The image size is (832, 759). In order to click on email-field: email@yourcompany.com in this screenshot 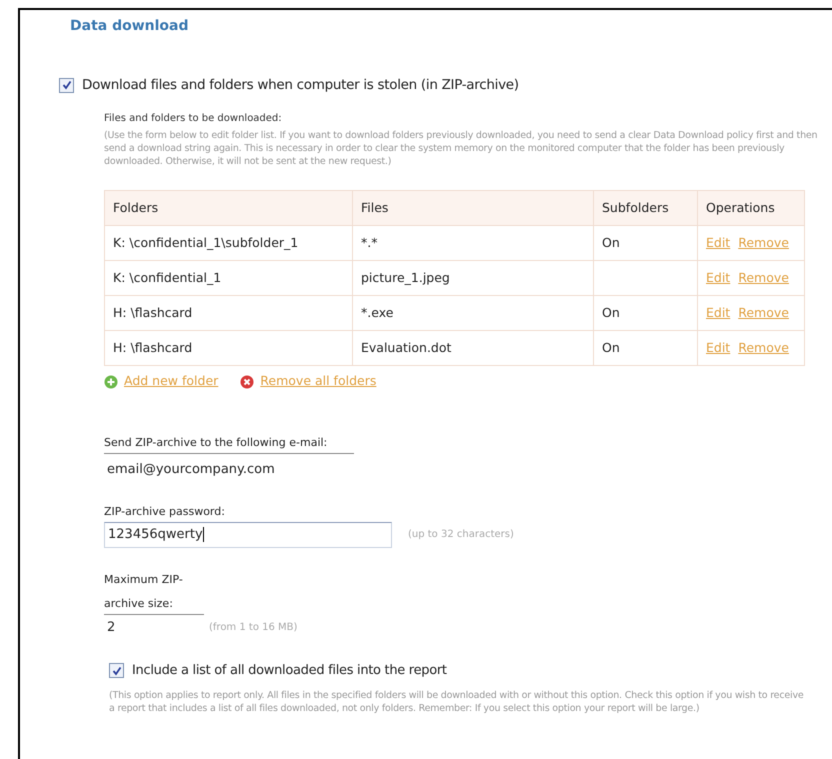, I will do `click(464, 470)`.